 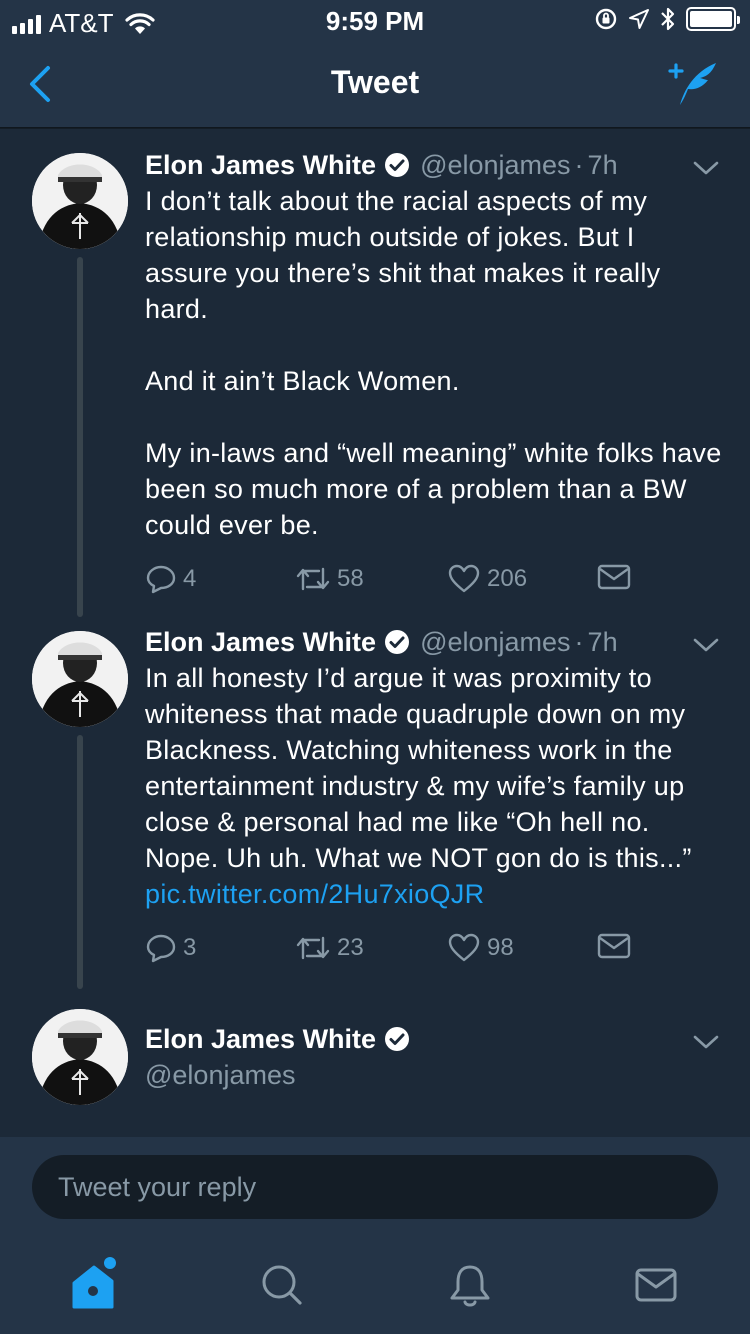 I want to click on like-count: 206, so click(x=507, y=578).